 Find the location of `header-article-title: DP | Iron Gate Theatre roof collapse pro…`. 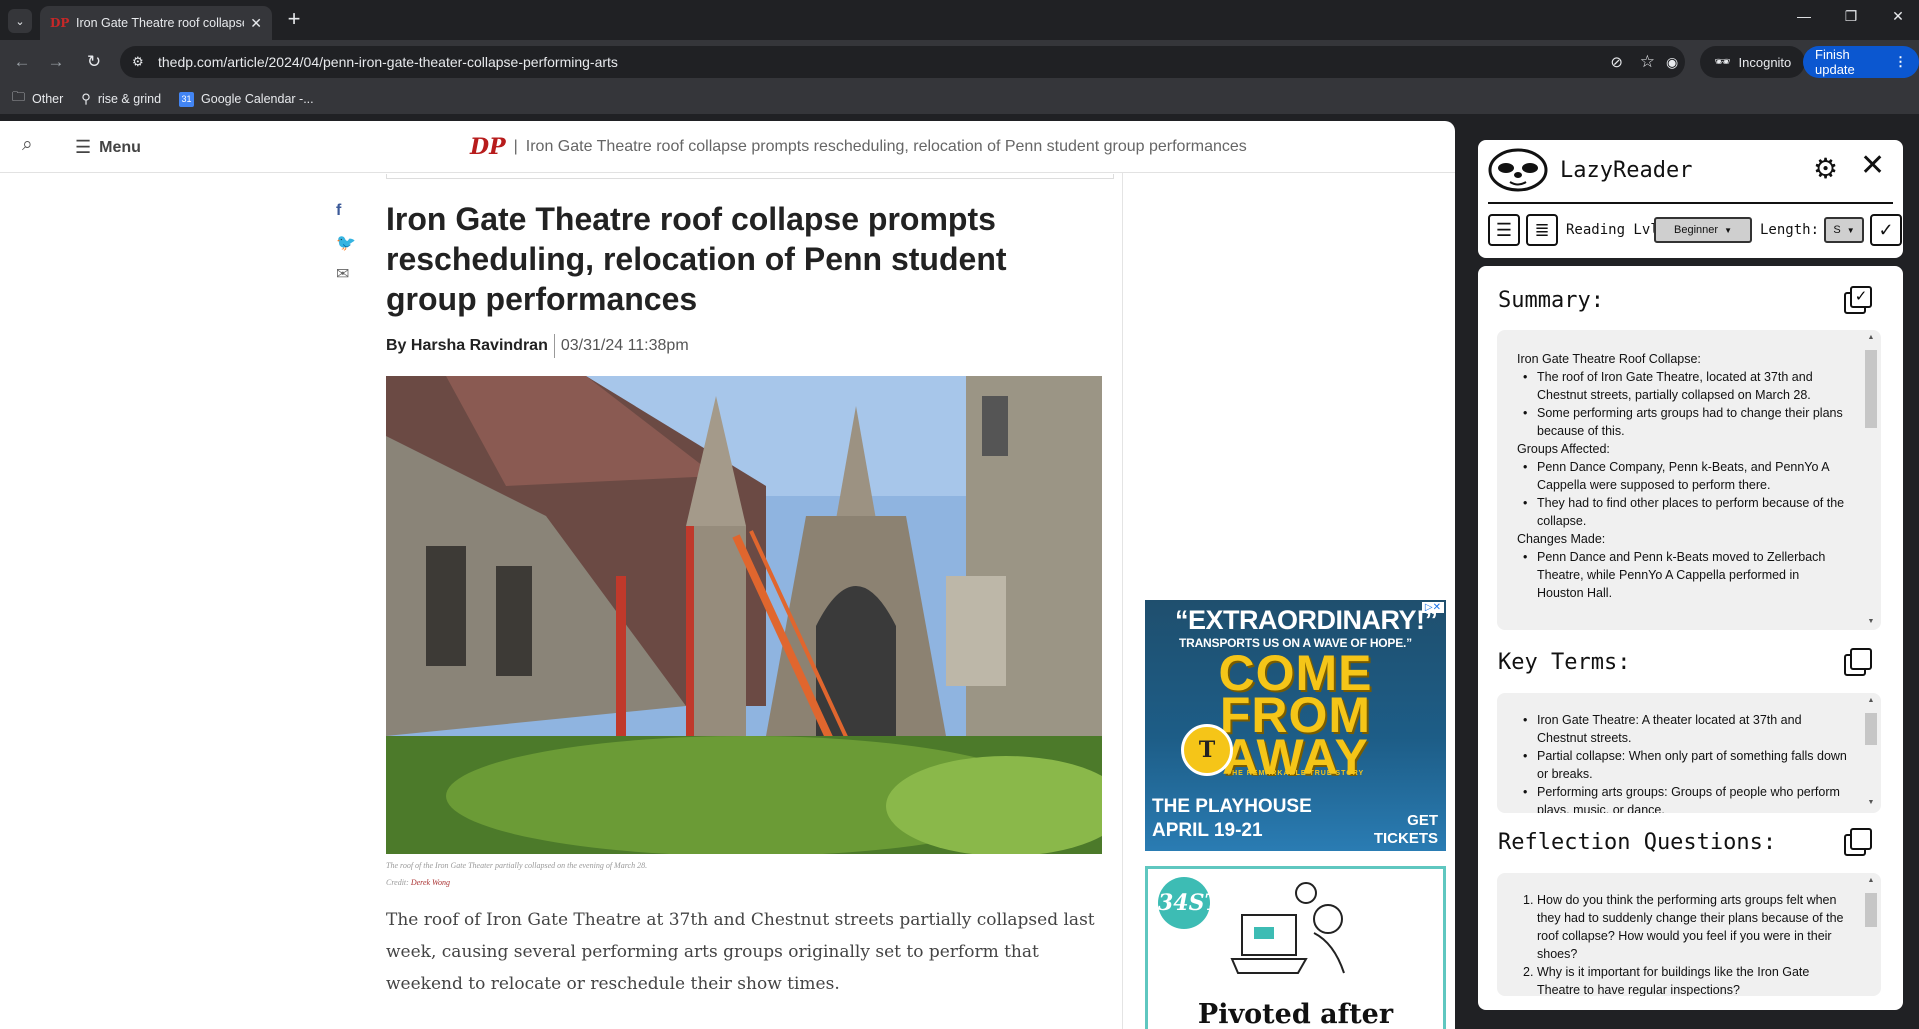

header-article-title: DP | Iron Gate Theatre roof collapse pro… is located at coordinates (858, 147).